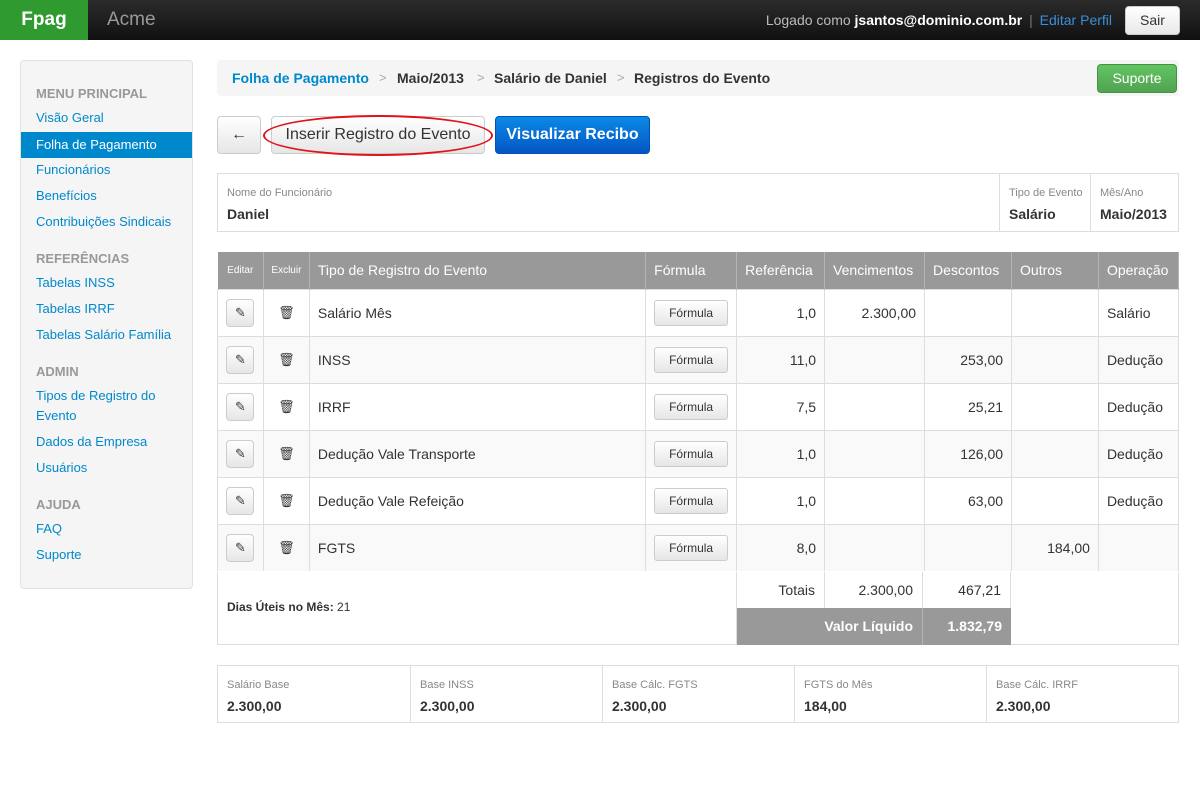  I want to click on support-button: Suporte, so click(1137, 78).